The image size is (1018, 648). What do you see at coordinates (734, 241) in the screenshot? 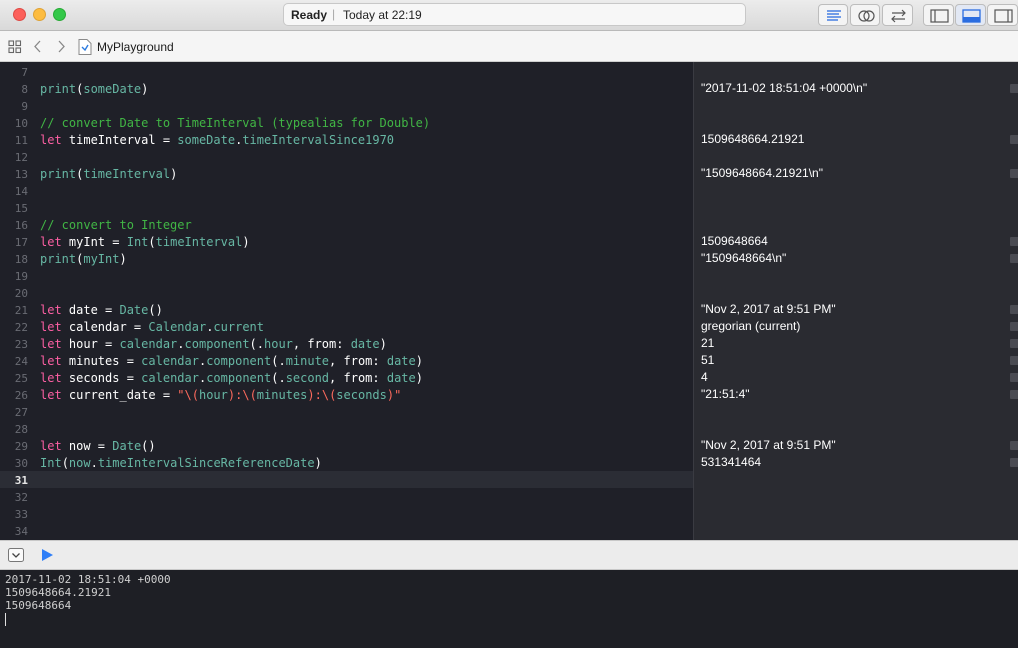
I see `result-line-17: 1509648664` at bounding box center [734, 241].